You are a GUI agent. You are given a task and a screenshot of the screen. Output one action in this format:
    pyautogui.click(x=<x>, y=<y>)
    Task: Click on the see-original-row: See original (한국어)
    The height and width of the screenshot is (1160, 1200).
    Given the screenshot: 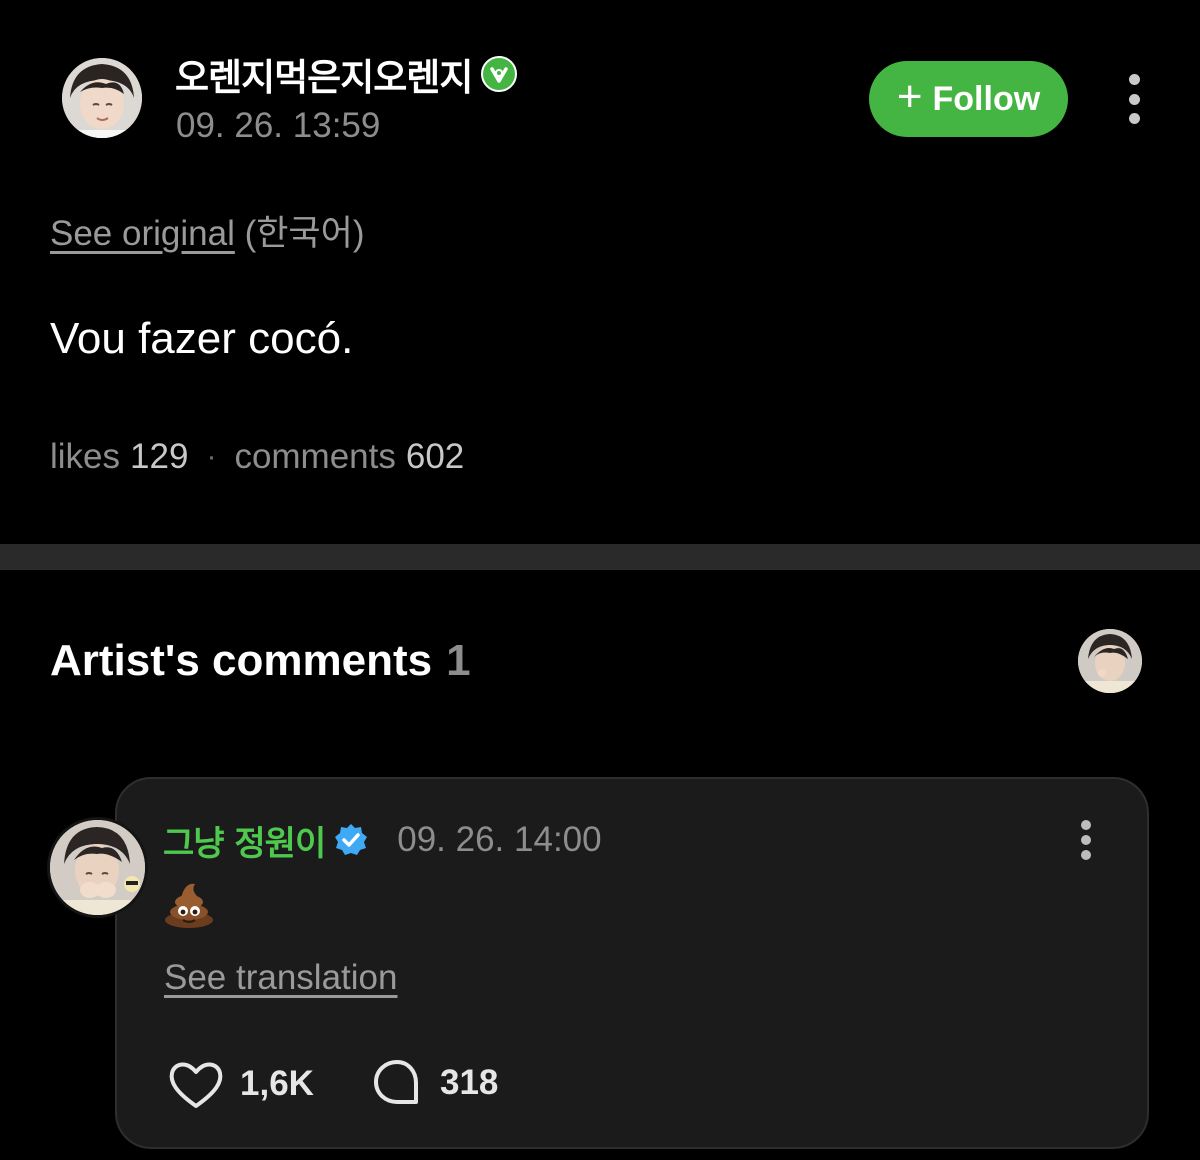 What is the action you would take?
    pyautogui.click(x=207, y=230)
    